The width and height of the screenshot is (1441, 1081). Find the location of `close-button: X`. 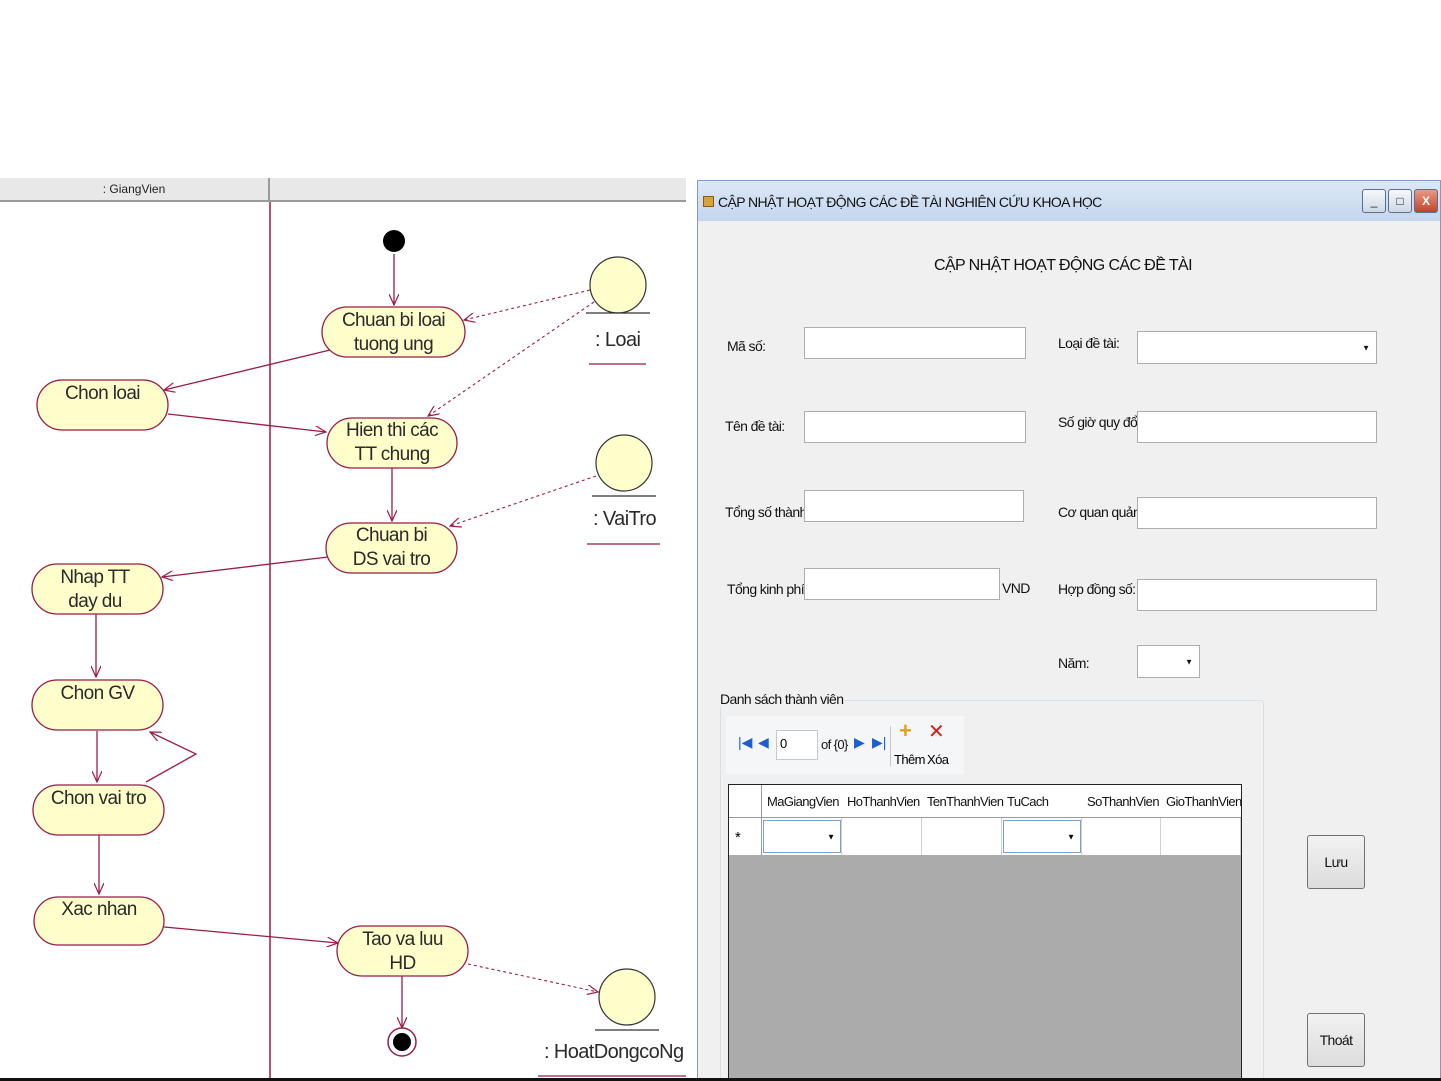

close-button: X is located at coordinates (1426, 201).